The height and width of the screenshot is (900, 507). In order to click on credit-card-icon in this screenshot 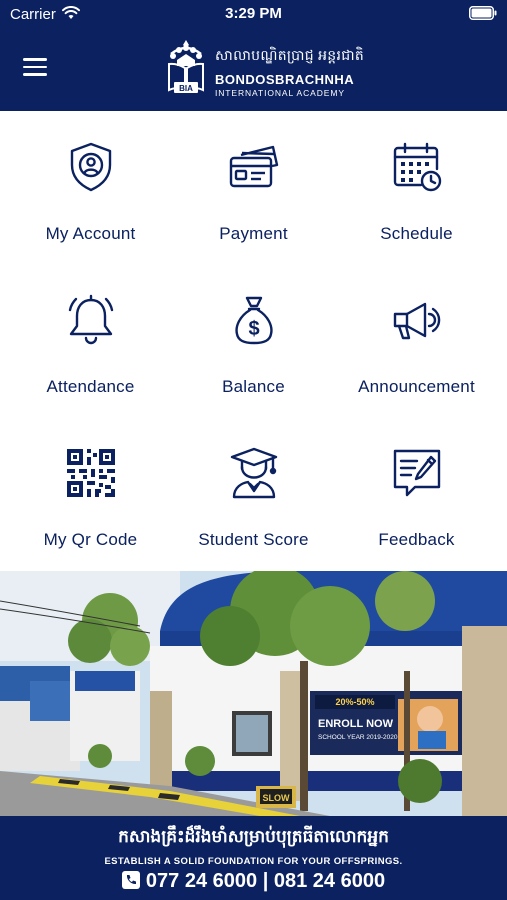, I will do `click(254, 167)`.